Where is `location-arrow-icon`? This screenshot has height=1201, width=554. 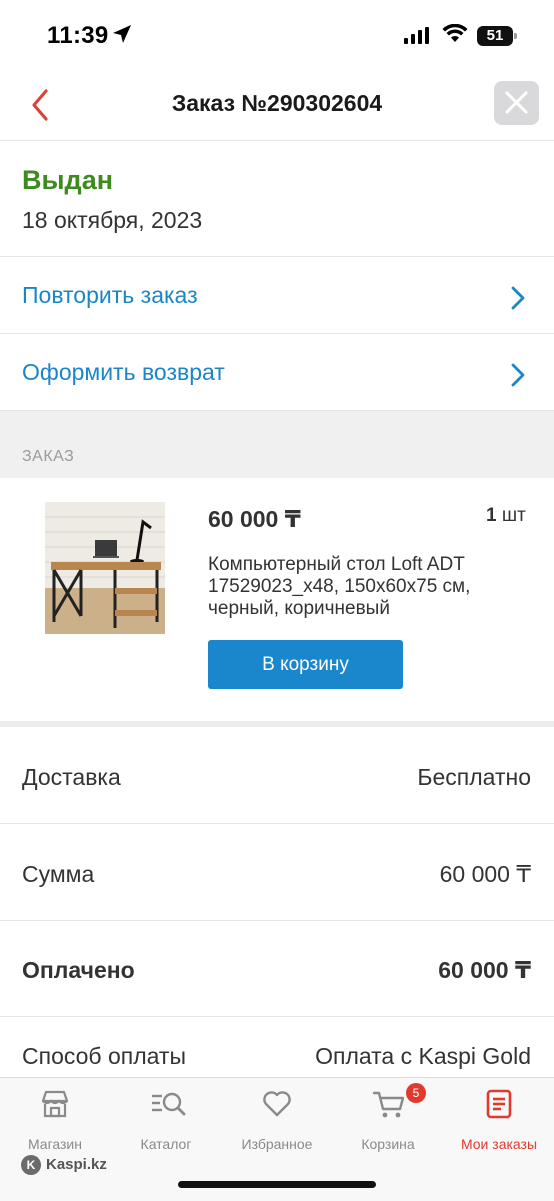 location-arrow-icon is located at coordinates (122, 34).